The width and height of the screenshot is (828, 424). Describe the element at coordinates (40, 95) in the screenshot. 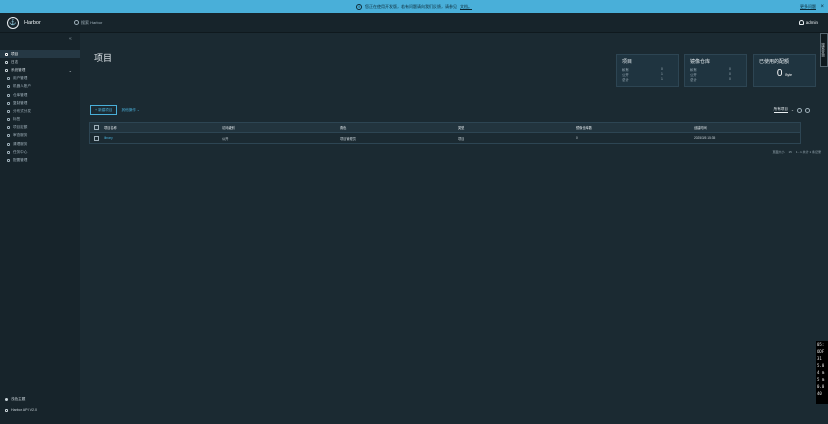

I see `sidebar-item-registries: 仓库管理` at that location.